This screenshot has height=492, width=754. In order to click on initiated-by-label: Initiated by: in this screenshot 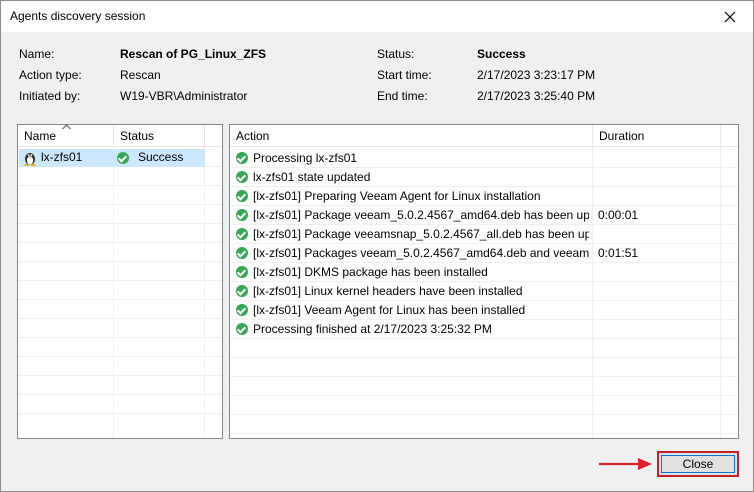, I will do `click(50, 96)`.